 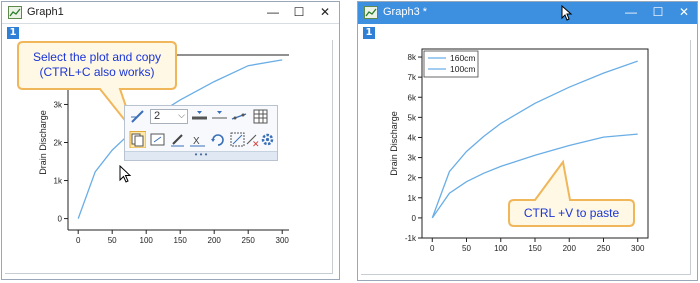 What do you see at coordinates (157, 116) in the screenshot?
I see `line-width-value: 2` at bounding box center [157, 116].